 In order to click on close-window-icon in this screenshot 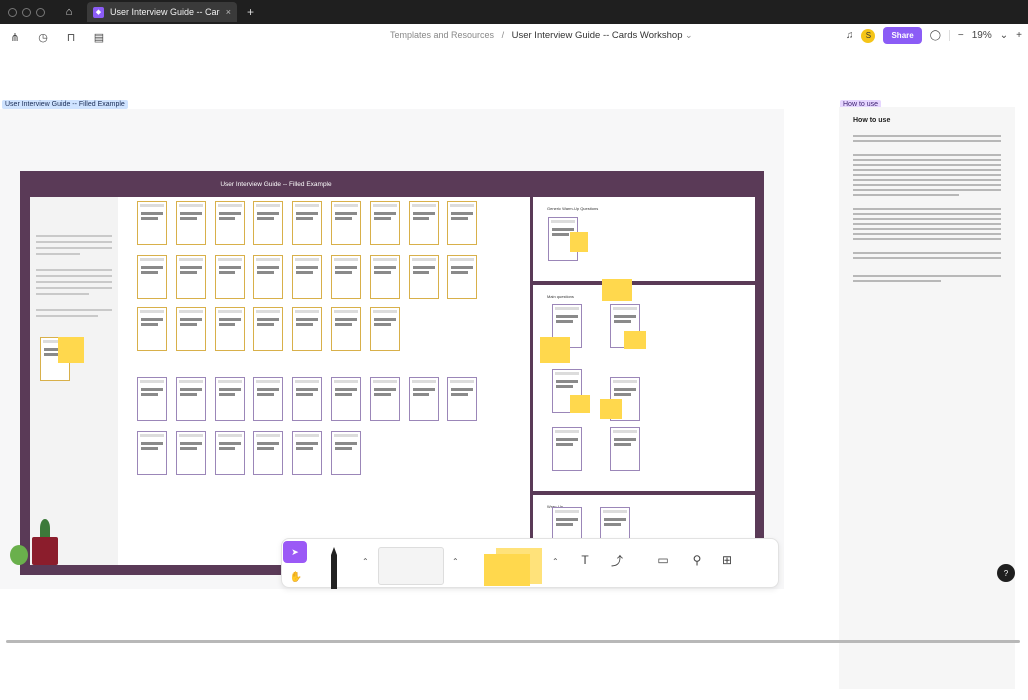, I will do `click(12, 12)`.